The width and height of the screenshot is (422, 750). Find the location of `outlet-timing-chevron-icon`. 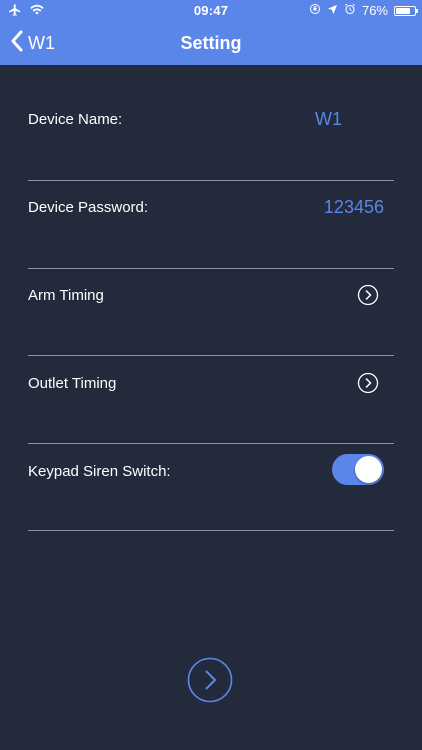

outlet-timing-chevron-icon is located at coordinates (368, 383).